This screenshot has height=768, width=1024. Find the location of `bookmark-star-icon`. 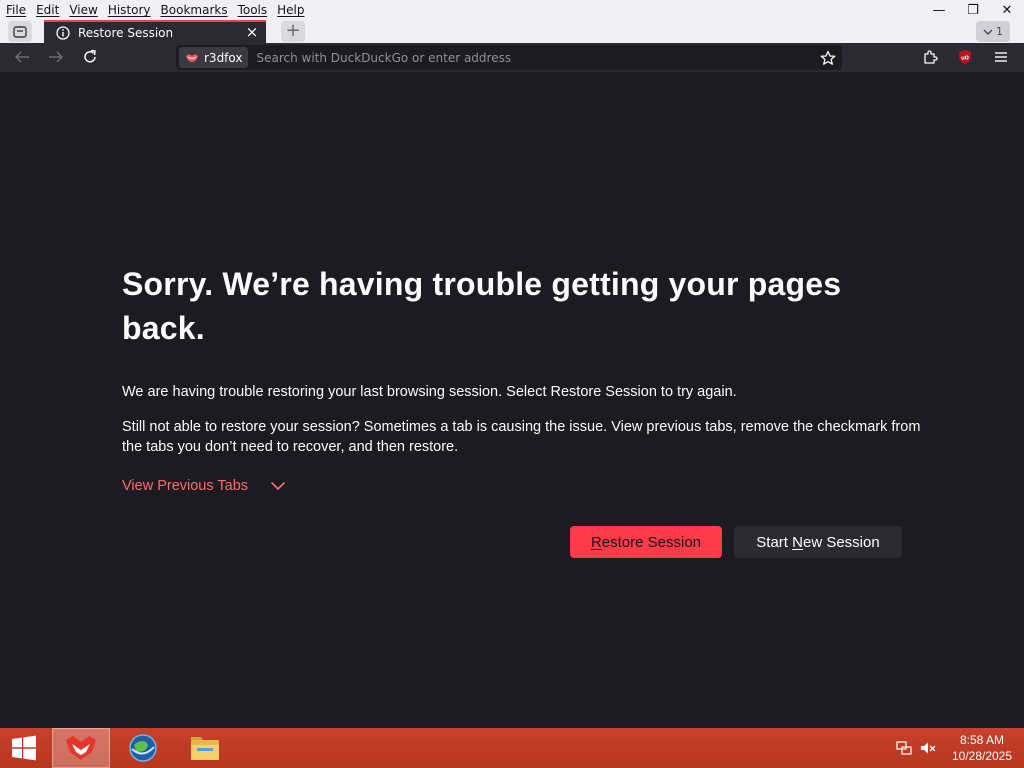

bookmark-star-icon is located at coordinates (828, 57).